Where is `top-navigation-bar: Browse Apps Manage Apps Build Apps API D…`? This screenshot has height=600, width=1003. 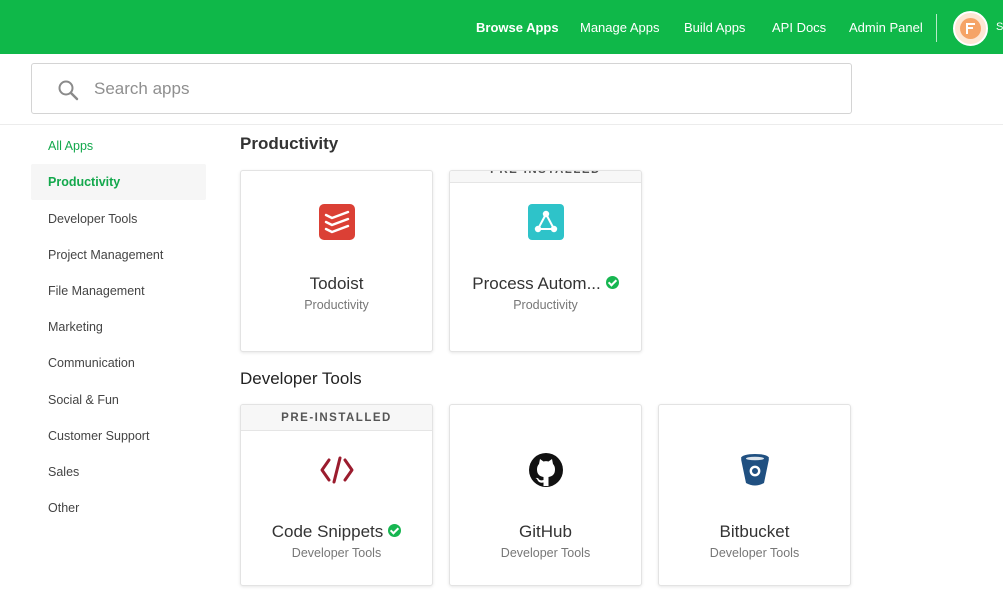 top-navigation-bar: Browse Apps Manage Apps Build Apps API D… is located at coordinates (501, 27).